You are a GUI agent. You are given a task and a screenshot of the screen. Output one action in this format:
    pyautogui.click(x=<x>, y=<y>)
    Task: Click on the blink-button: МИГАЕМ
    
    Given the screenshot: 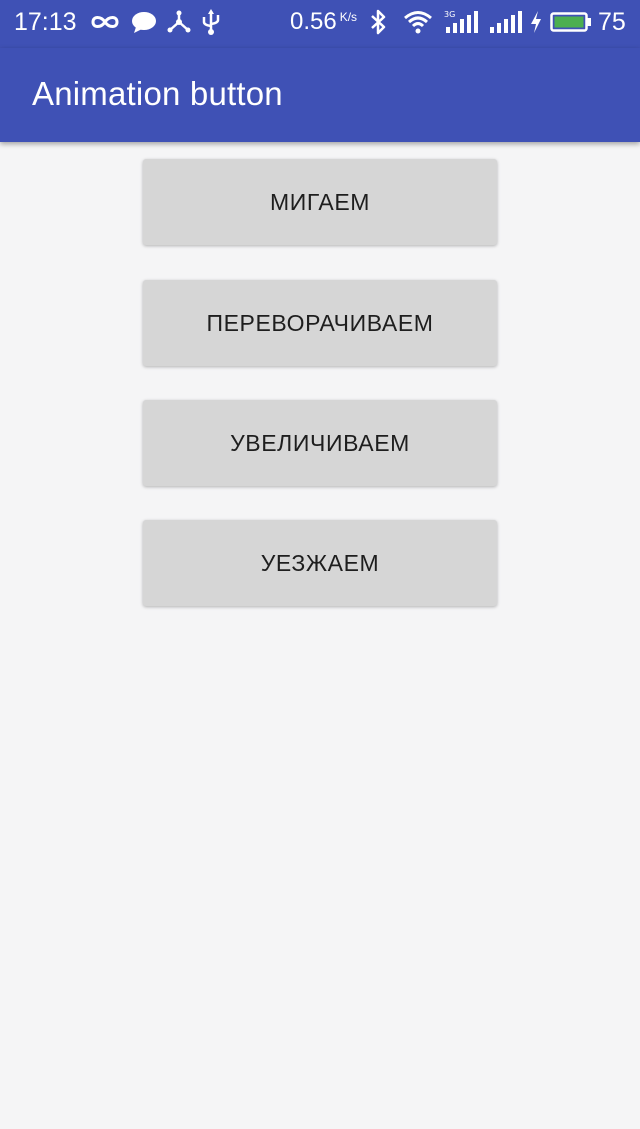 What is the action you would take?
    pyautogui.click(x=320, y=202)
    